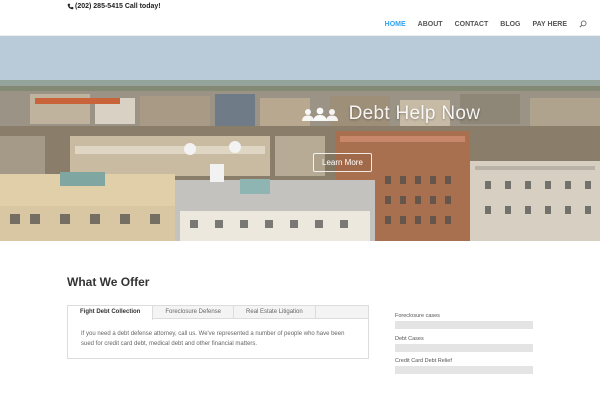 This screenshot has height=400, width=600. Describe the element at coordinates (550, 24) in the screenshot. I see `nav-item-pay-here: PAY HERE` at that location.